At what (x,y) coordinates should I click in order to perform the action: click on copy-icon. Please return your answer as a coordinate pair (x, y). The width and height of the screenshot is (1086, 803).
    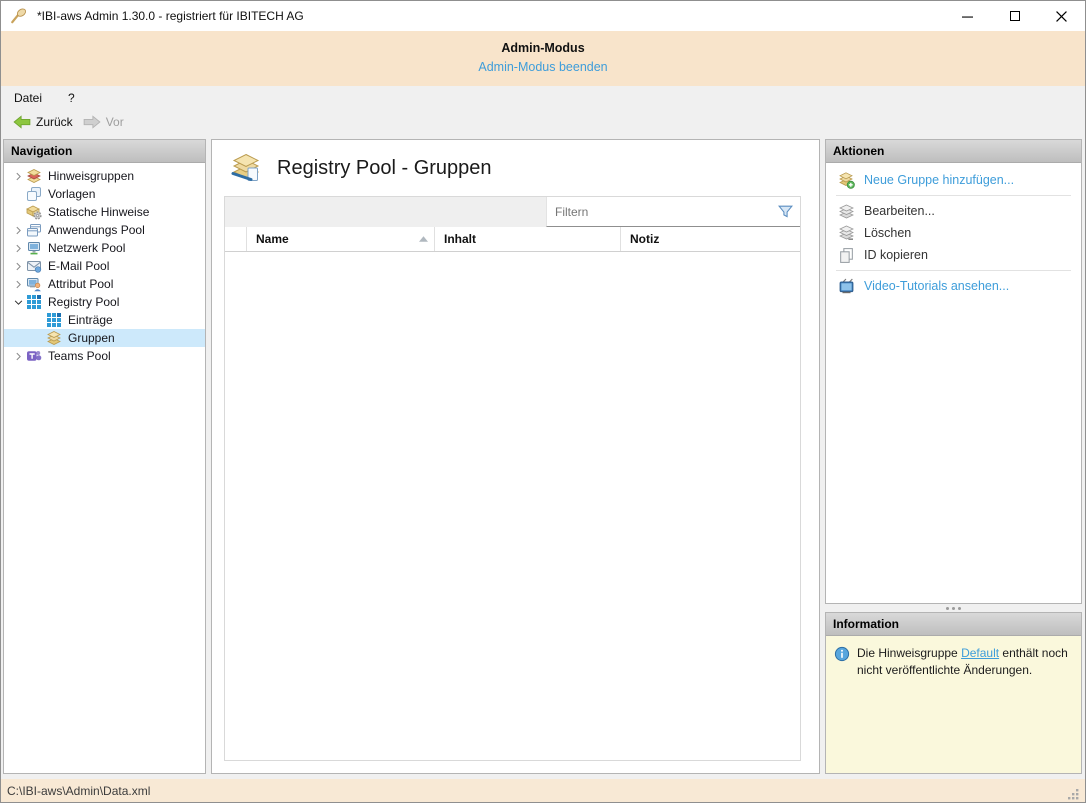
    Looking at the image, I should click on (846, 255).